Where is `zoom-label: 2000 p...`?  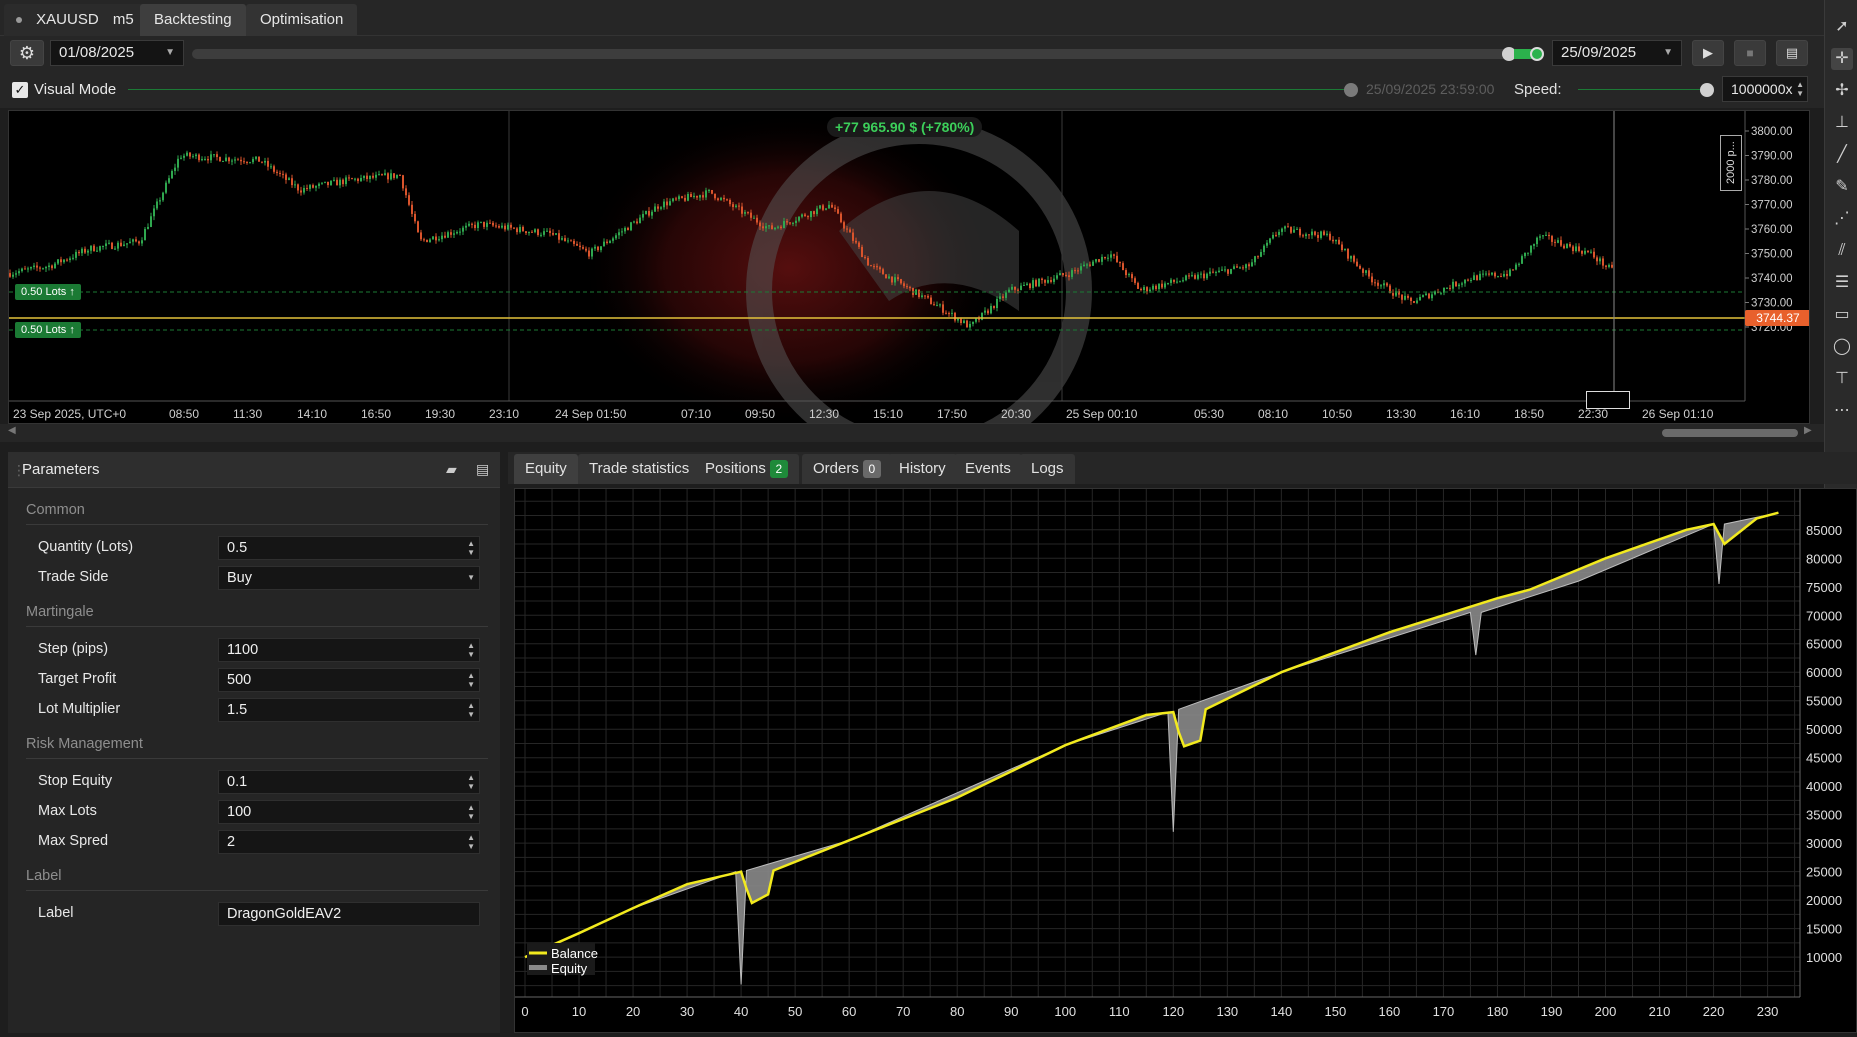 zoom-label: 2000 p... is located at coordinates (1731, 163).